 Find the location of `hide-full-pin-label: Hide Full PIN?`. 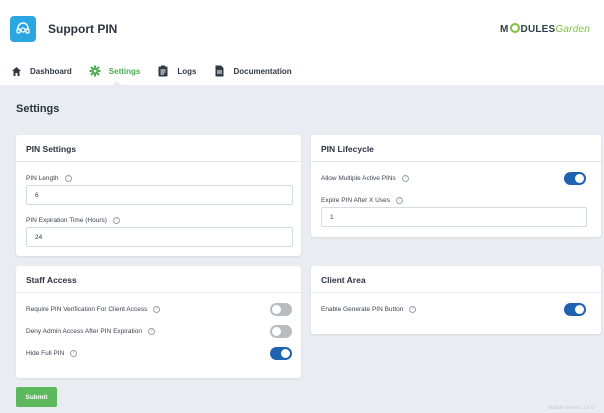

hide-full-pin-label: Hide Full PIN? is located at coordinates (52, 353).